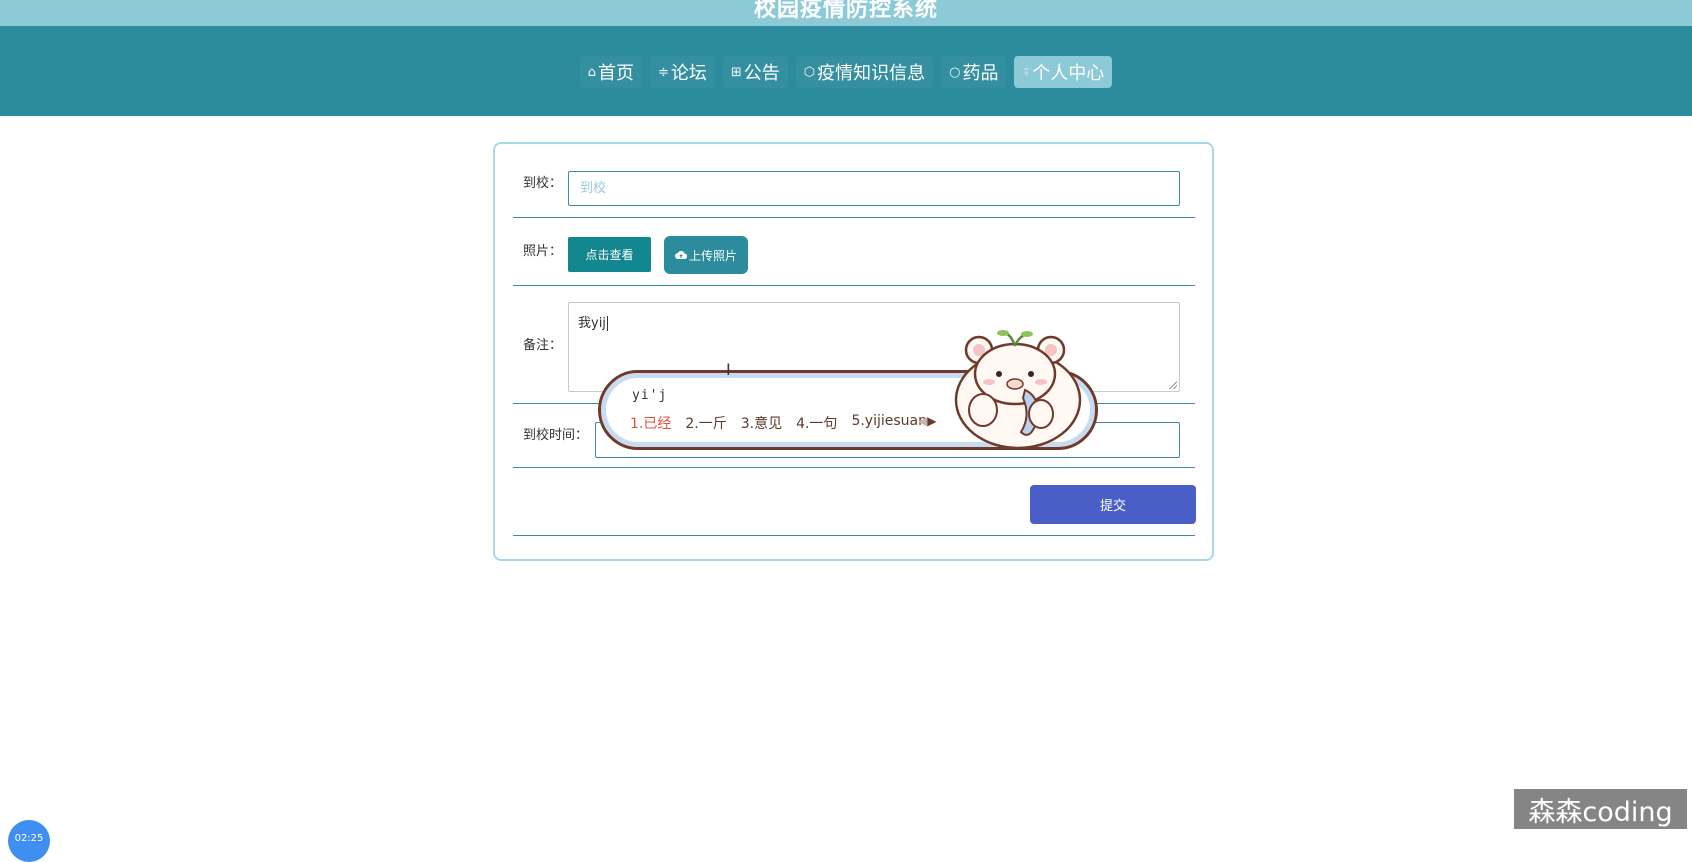  What do you see at coordinates (922, 421) in the screenshot?
I see `prev-page-icon: ◀` at bounding box center [922, 421].